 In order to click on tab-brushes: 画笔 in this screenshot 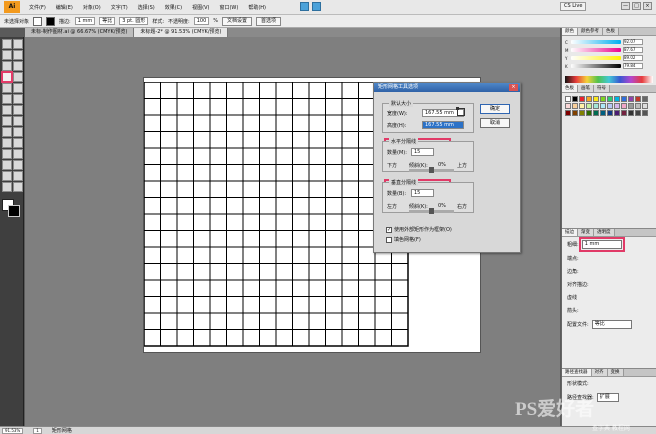, I will do `click(586, 88)`.